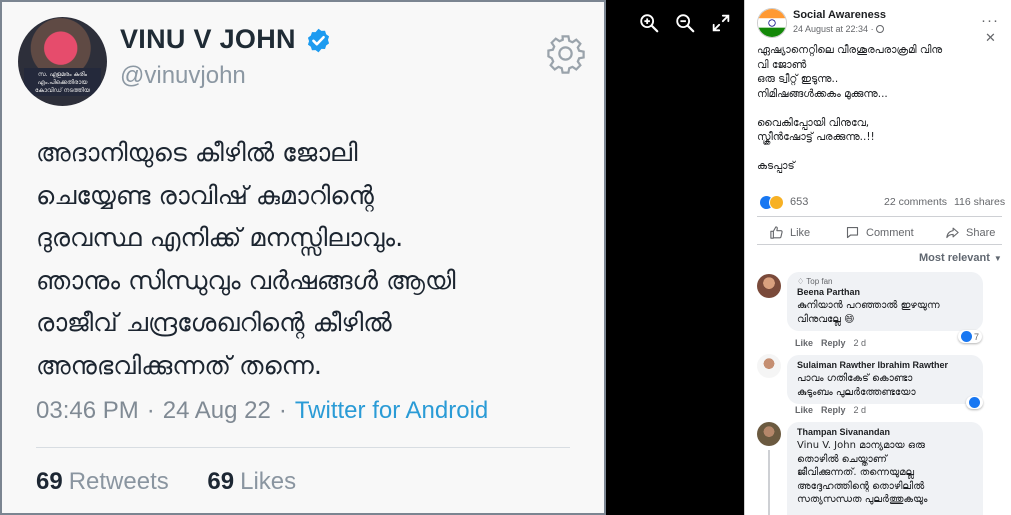 This screenshot has height=515, width=1011. I want to click on sort-label: Most relevant, so click(954, 258).